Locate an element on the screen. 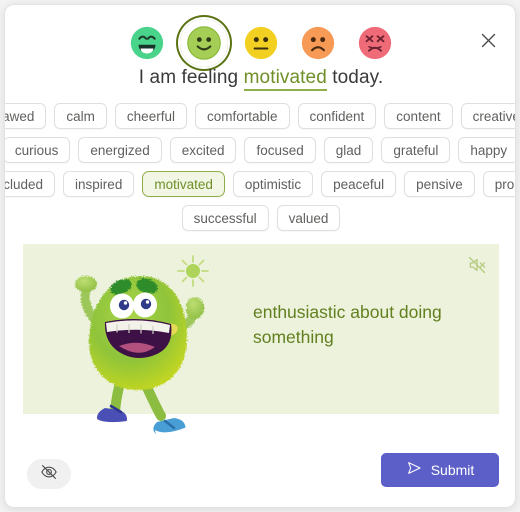 This screenshot has height=512, width=520. chip-confident: confident is located at coordinates (337, 116).